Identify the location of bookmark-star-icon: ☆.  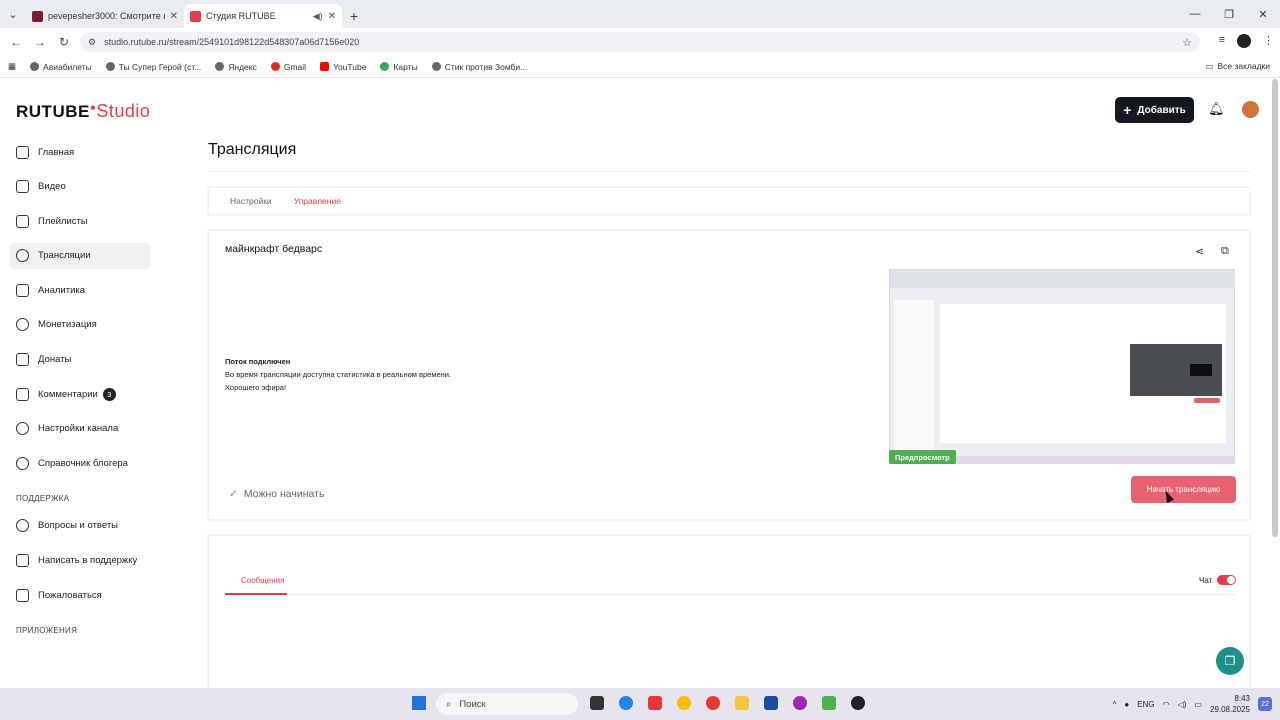
(1187, 42).